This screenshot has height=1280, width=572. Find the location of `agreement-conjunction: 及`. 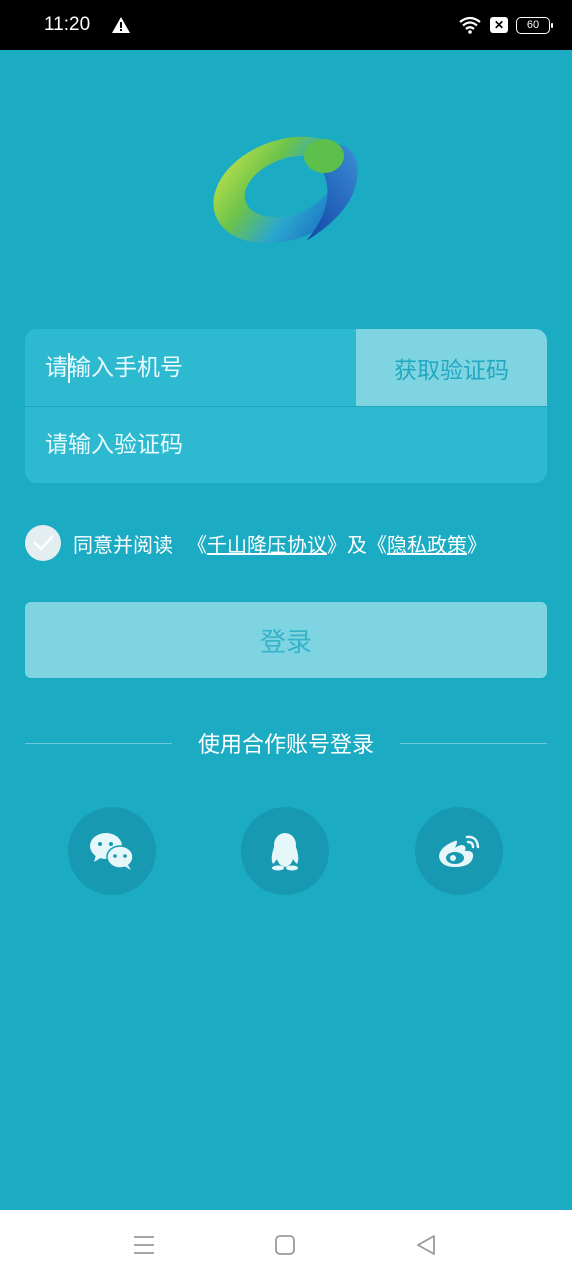

agreement-conjunction: 及 is located at coordinates (357, 544).